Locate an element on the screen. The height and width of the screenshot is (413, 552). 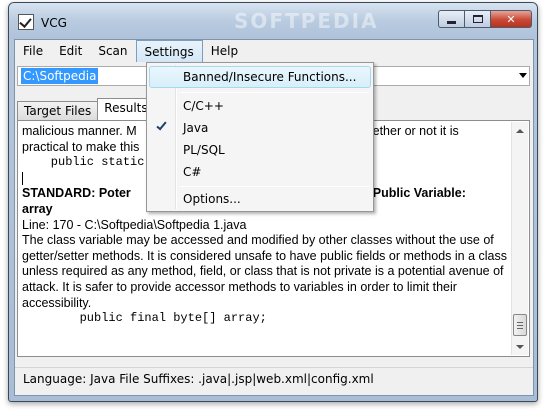
minimize-icon is located at coordinates (451, 22).